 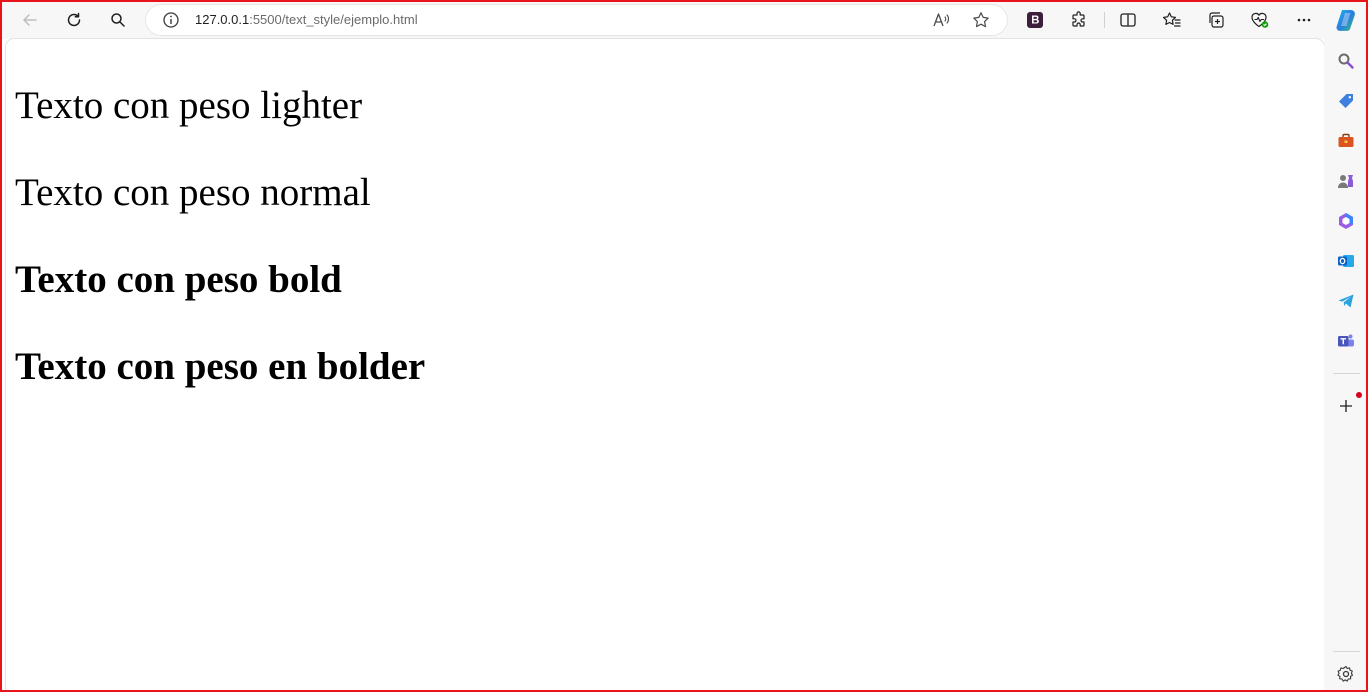 I want to click on sidebar-settings-button, so click(x=1346, y=674).